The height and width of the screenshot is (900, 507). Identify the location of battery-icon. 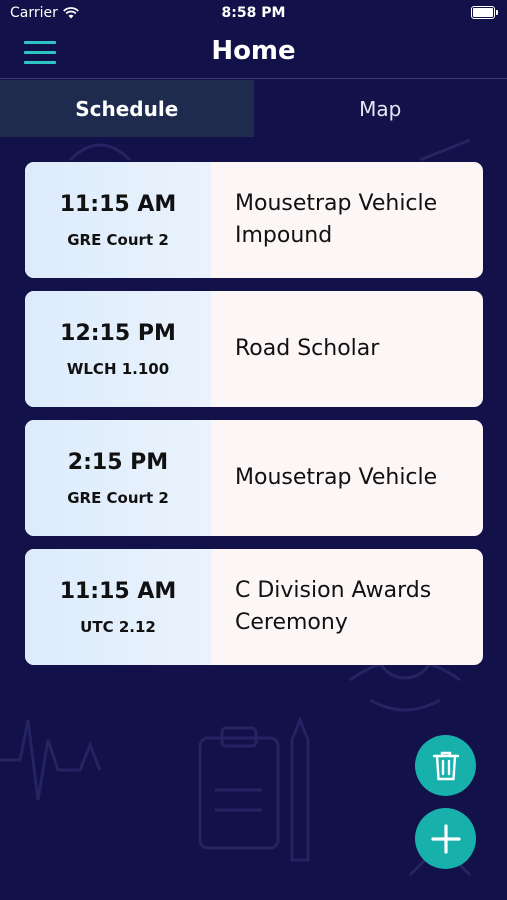
(484, 12).